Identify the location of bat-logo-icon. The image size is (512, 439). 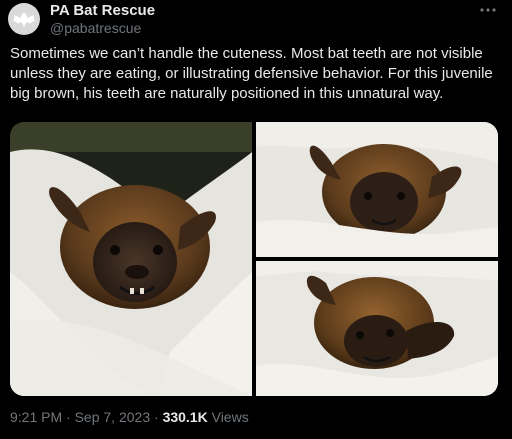
(24, 20).